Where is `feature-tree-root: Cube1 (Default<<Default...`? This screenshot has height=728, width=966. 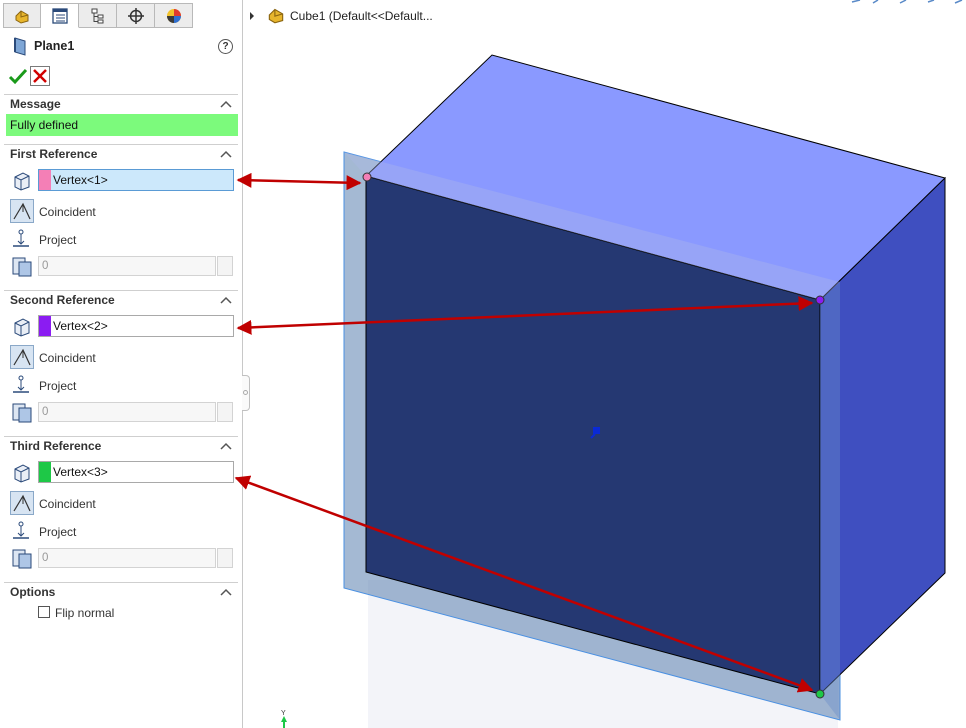
feature-tree-root: Cube1 (Default<<Default... is located at coordinates (361, 16).